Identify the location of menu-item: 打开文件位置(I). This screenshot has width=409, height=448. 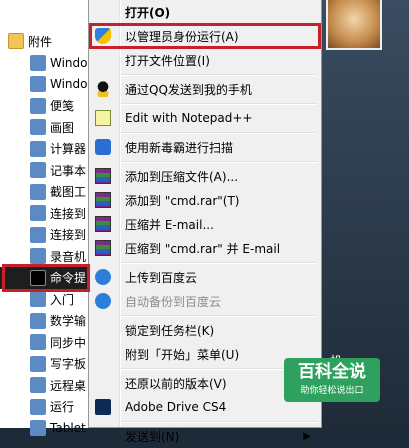
(205, 60).